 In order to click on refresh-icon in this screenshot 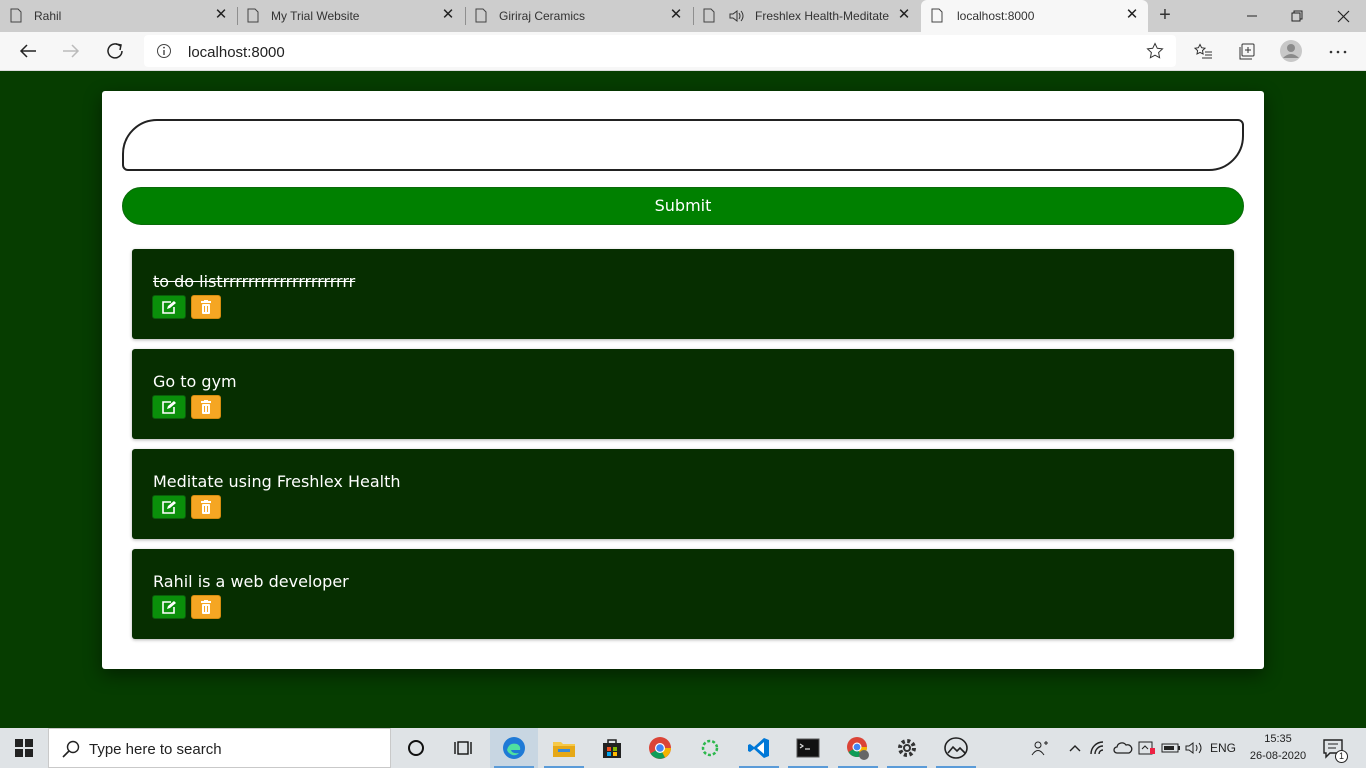, I will do `click(115, 51)`.